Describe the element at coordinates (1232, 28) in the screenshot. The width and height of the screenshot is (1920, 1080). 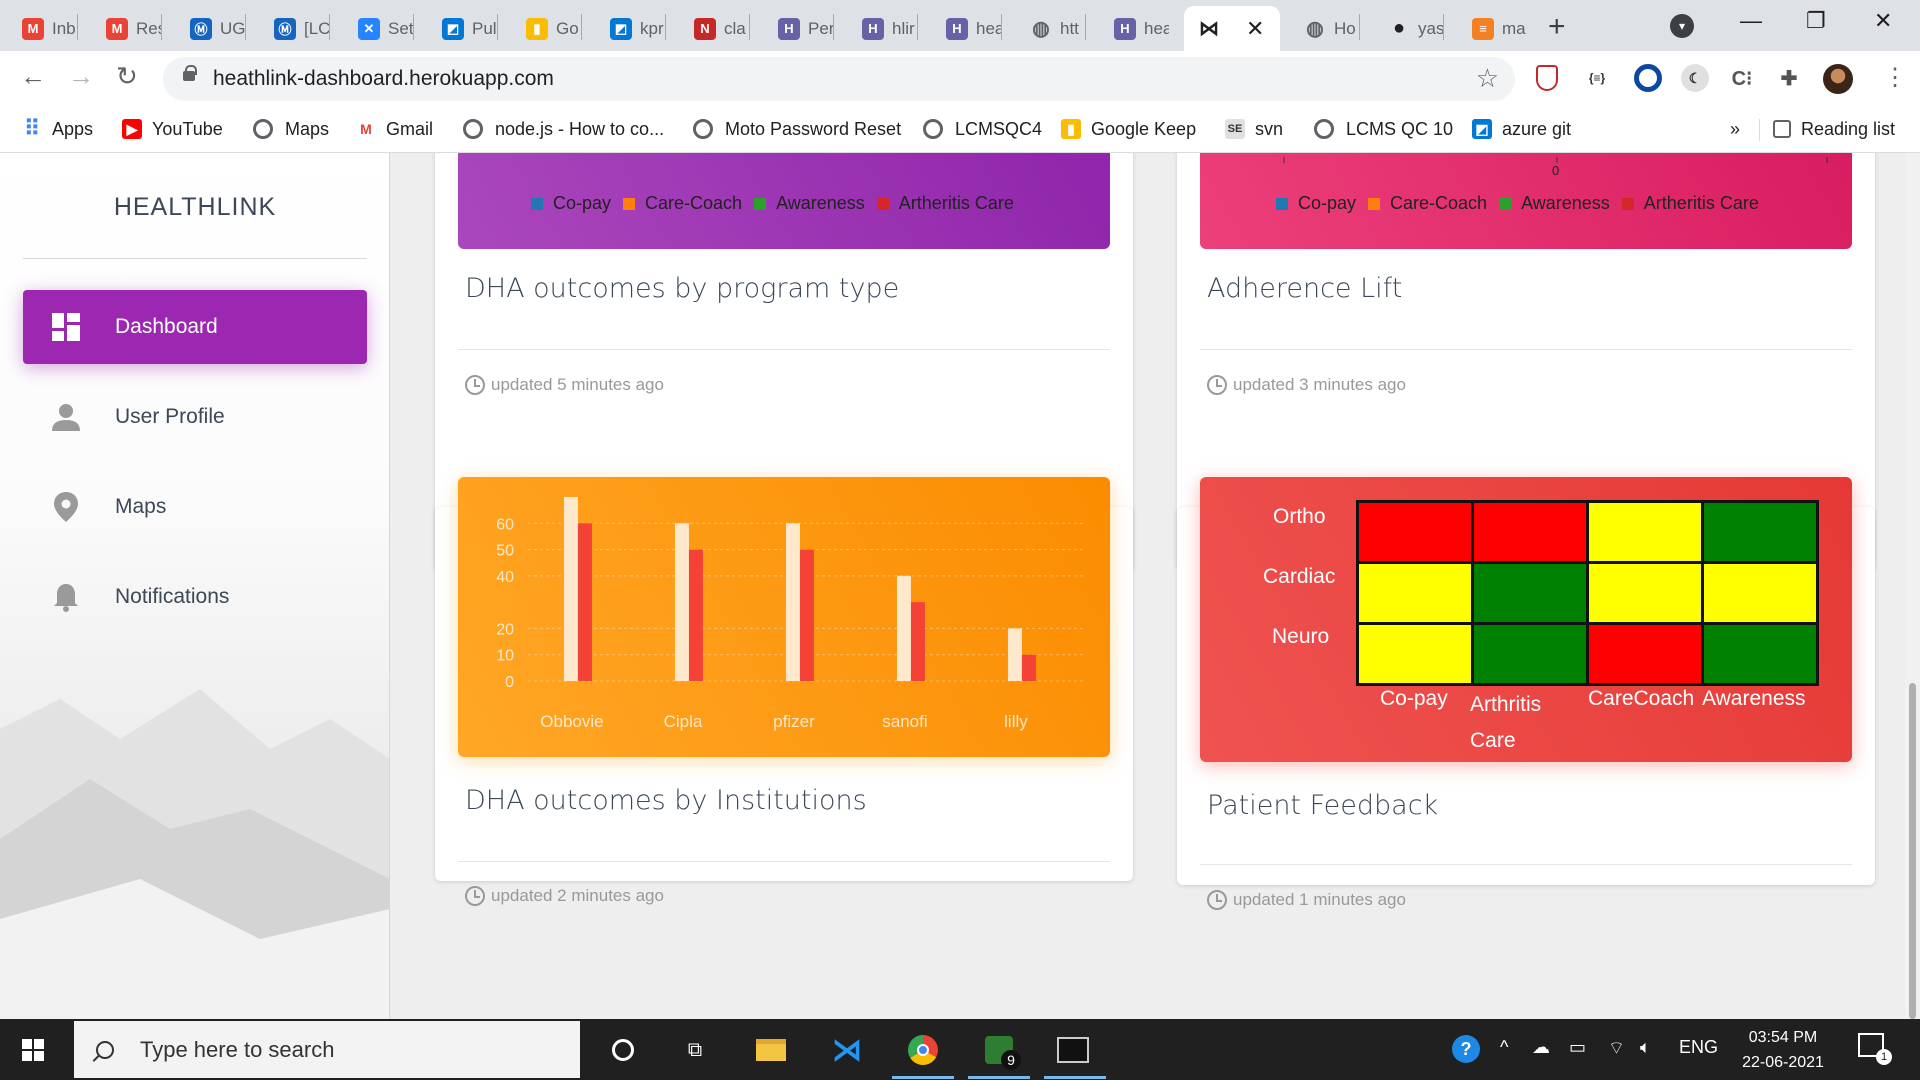
I see `browser-tab: ⋈ ✕` at that location.